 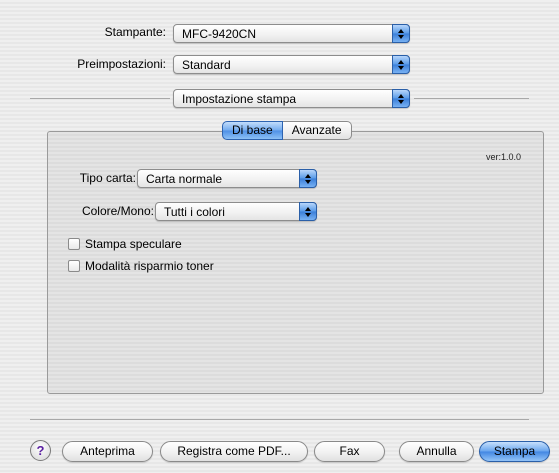 What do you see at coordinates (504, 157) in the screenshot?
I see `version-text: ver:1.0.0` at bounding box center [504, 157].